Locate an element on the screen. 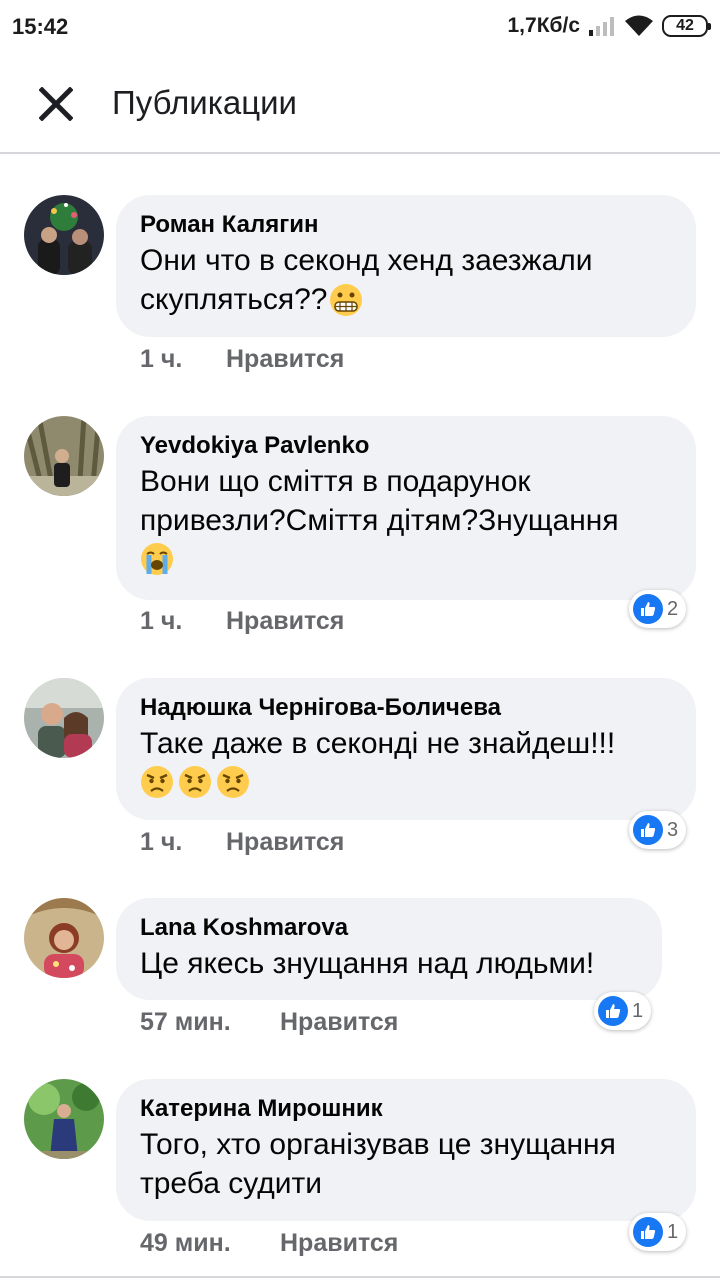 This screenshot has height=1280, width=720. close-button is located at coordinates (56, 104).